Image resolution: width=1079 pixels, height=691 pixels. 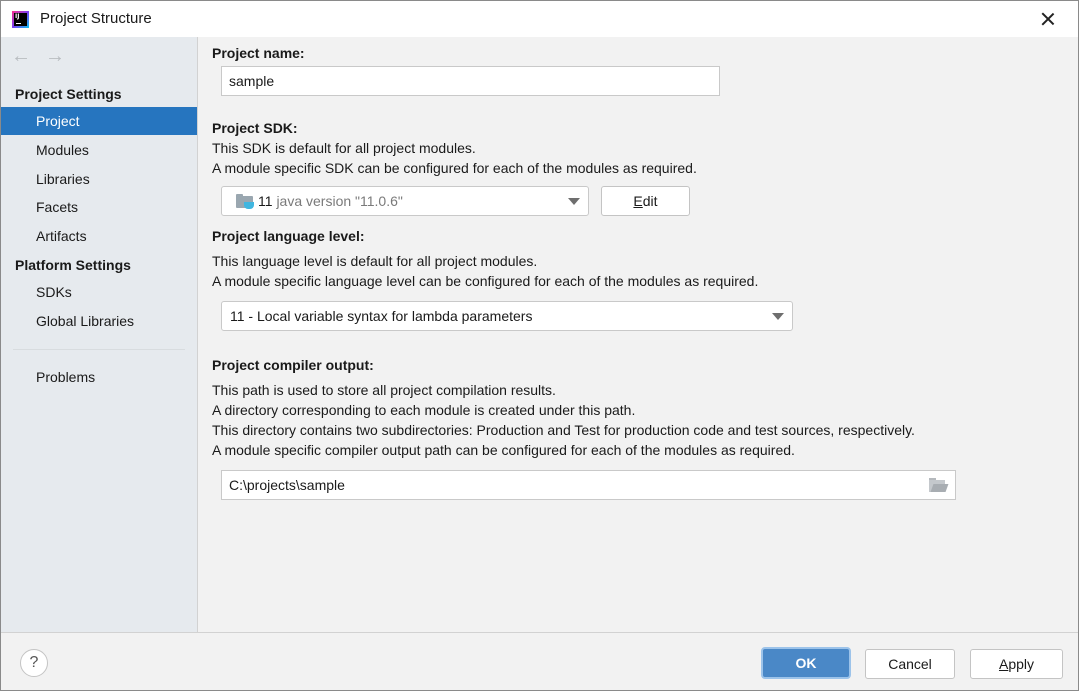 I want to click on sdk-version: java version "11.0.6", so click(x=339, y=201).